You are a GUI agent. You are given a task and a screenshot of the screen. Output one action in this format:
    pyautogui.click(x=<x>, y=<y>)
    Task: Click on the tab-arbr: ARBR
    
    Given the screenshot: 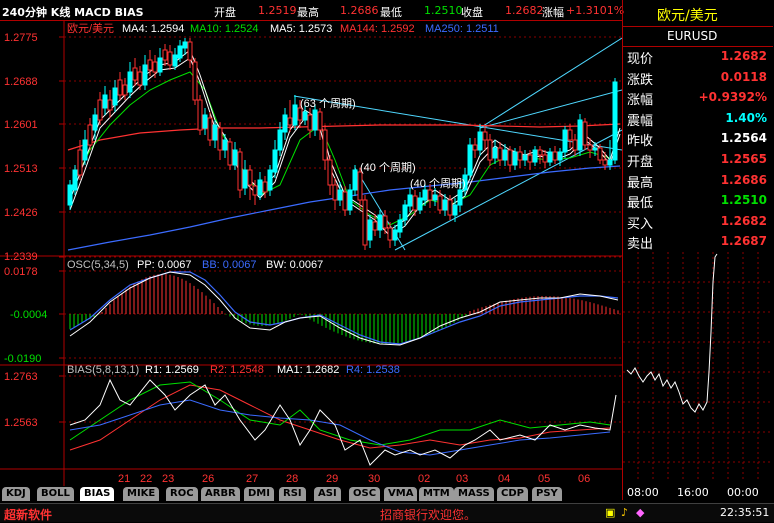 What is the action you would take?
    pyautogui.click(x=220, y=494)
    